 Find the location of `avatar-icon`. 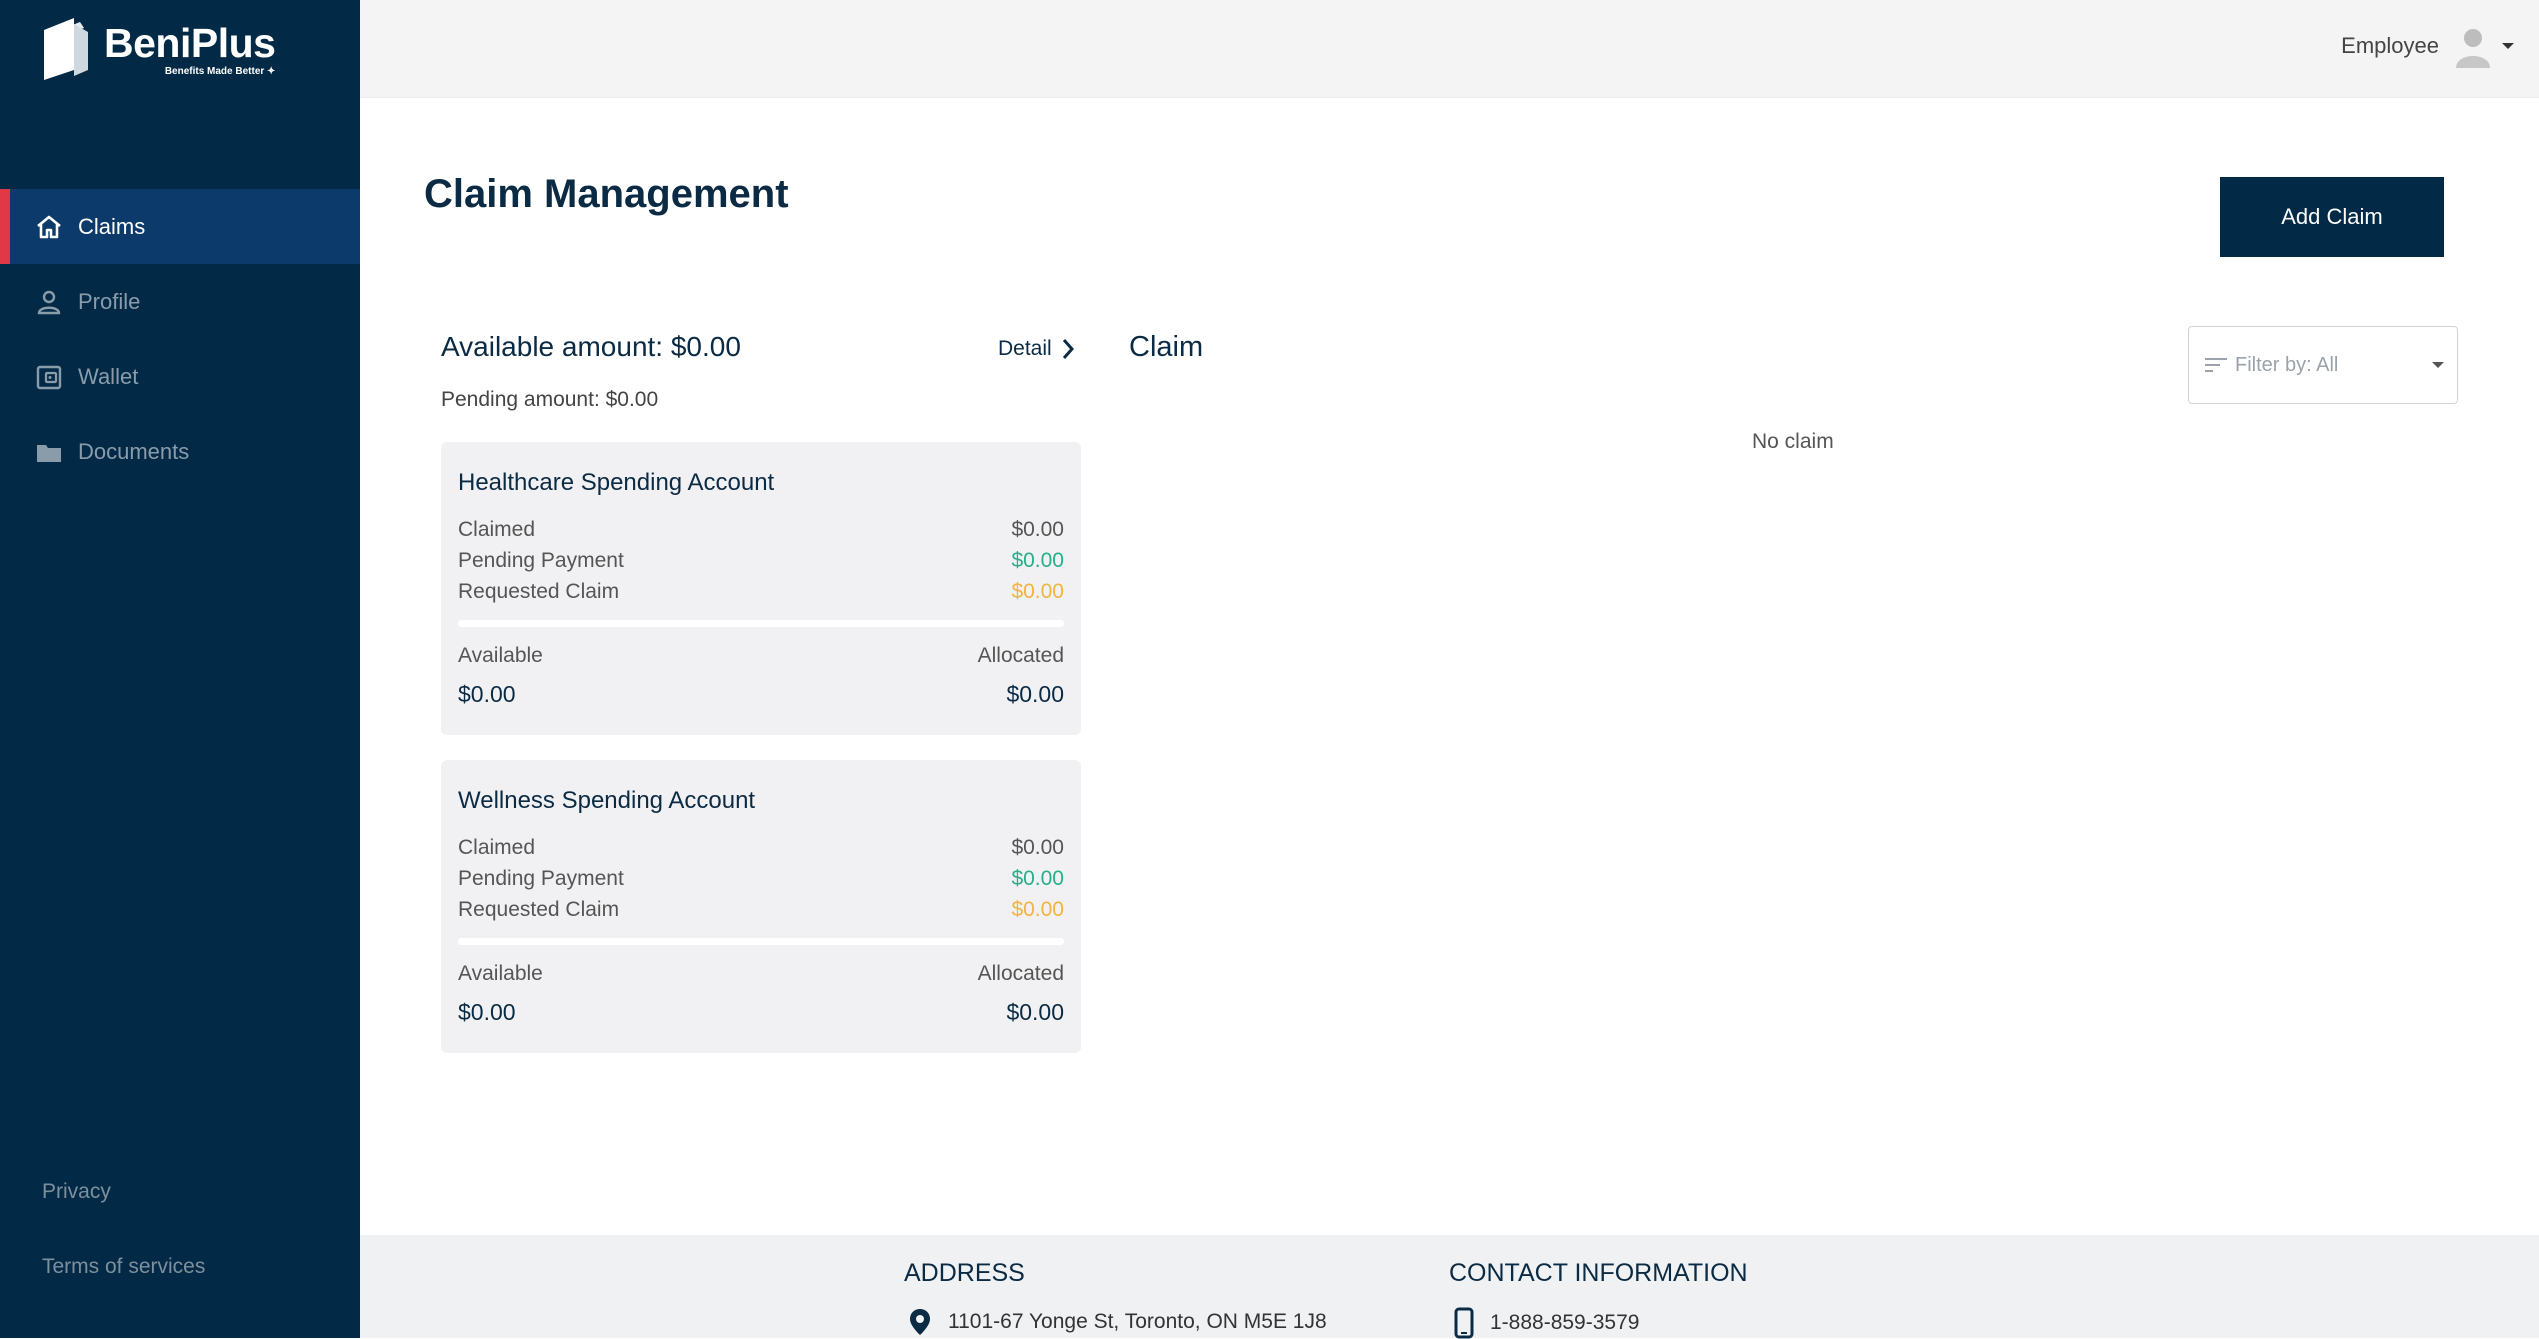

avatar-icon is located at coordinates (2473, 48).